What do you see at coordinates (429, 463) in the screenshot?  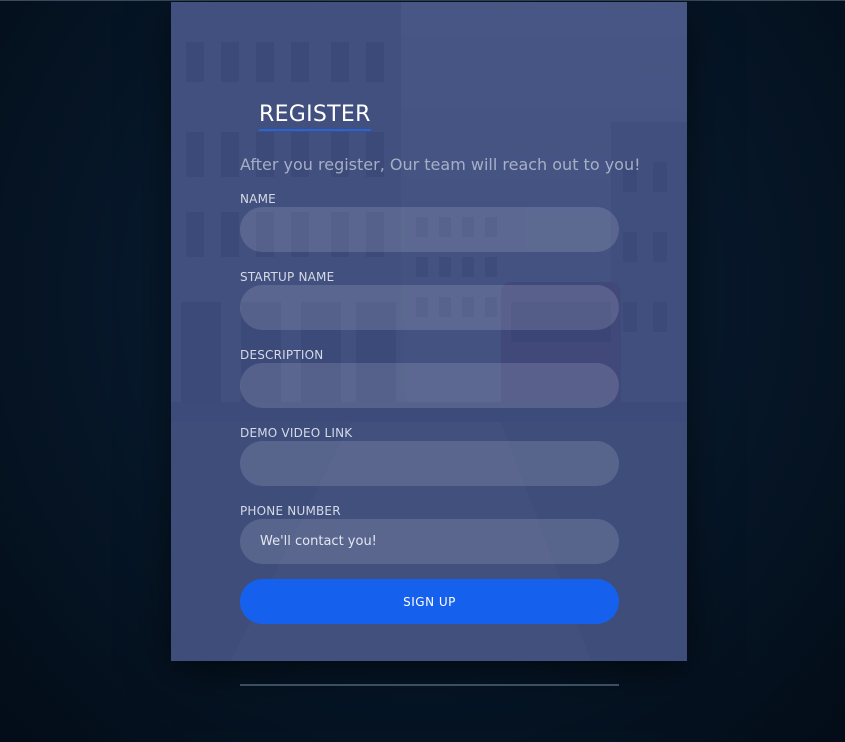 I see `demo-video-link-input` at bounding box center [429, 463].